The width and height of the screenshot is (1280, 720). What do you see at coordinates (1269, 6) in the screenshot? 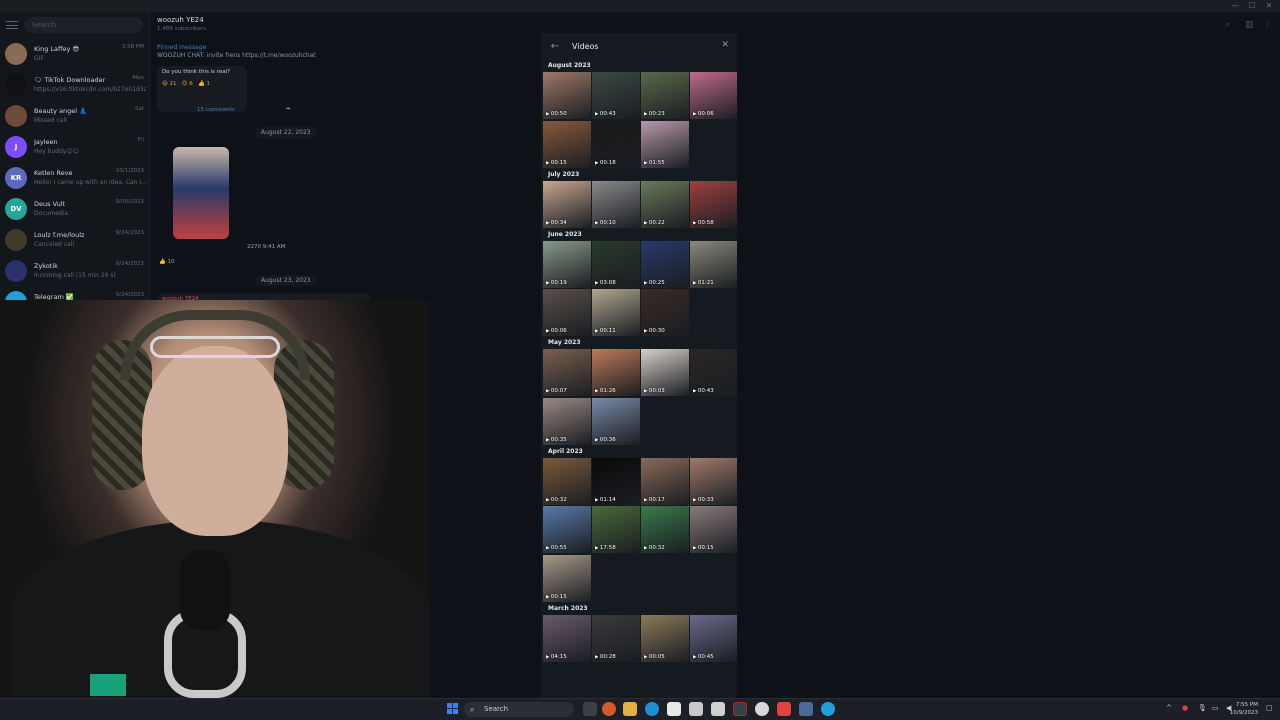
I see `close-window-icon: ✕` at bounding box center [1269, 6].